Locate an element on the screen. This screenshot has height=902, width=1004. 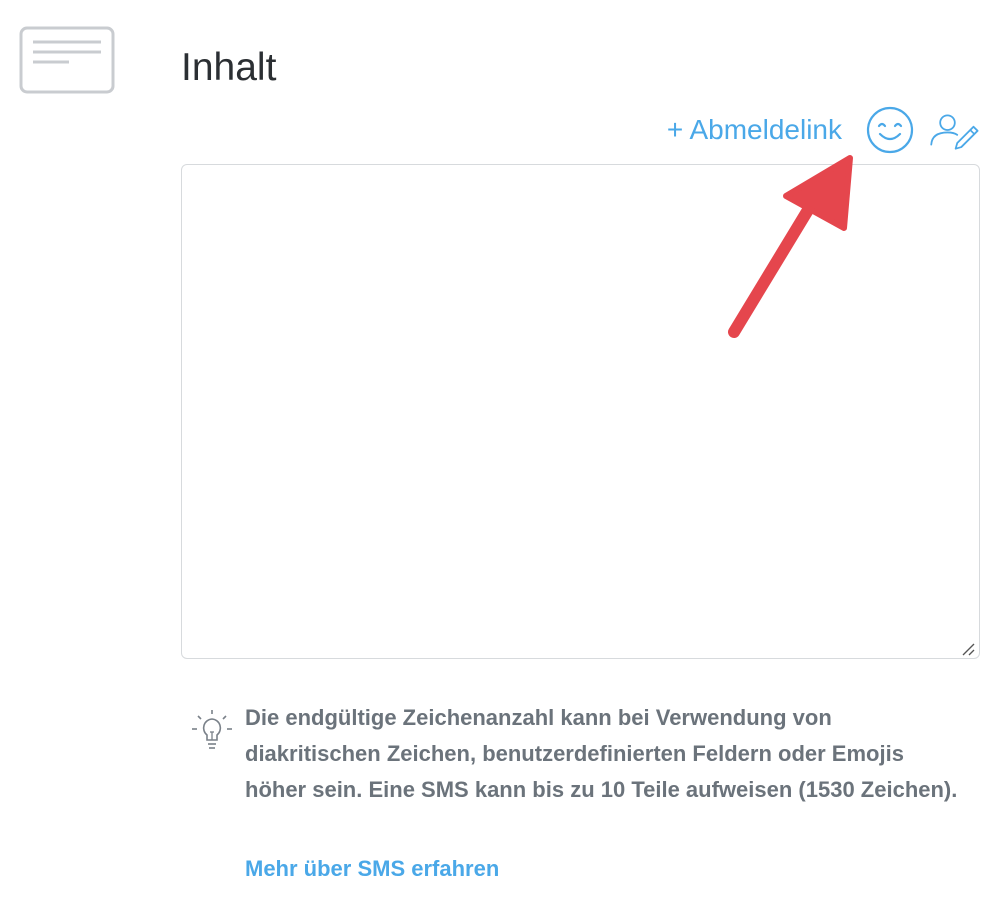
smiley-icon is located at coordinates (890, 130).